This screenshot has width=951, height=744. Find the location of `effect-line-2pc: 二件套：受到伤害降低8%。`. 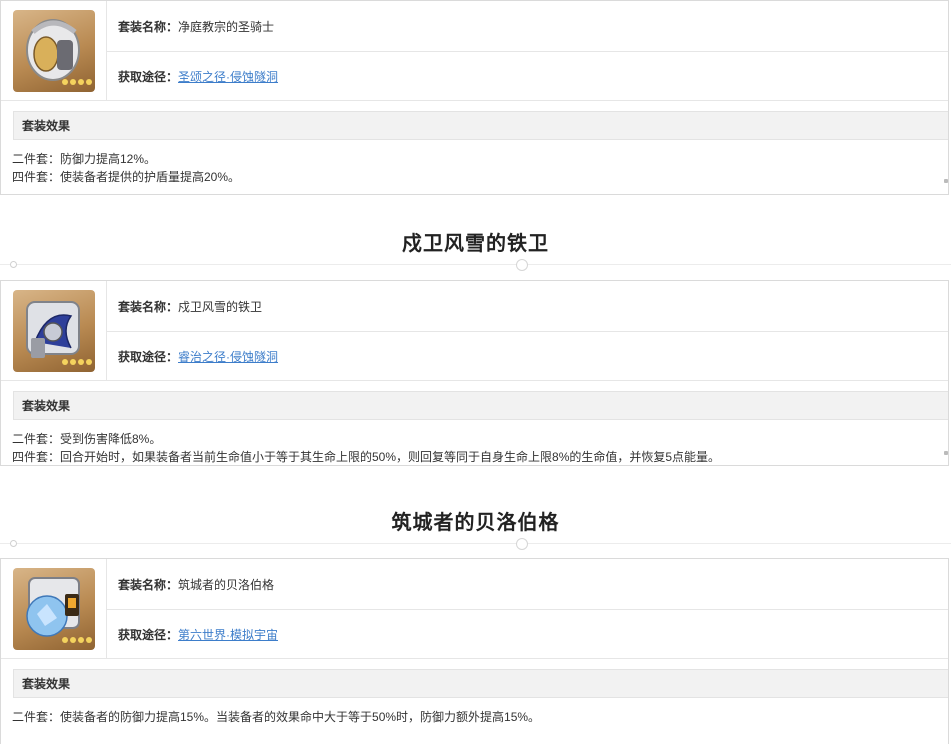

effect-line-2pc: 二件套：受到伤害降低8%。 is located at coordinates (87, 439).